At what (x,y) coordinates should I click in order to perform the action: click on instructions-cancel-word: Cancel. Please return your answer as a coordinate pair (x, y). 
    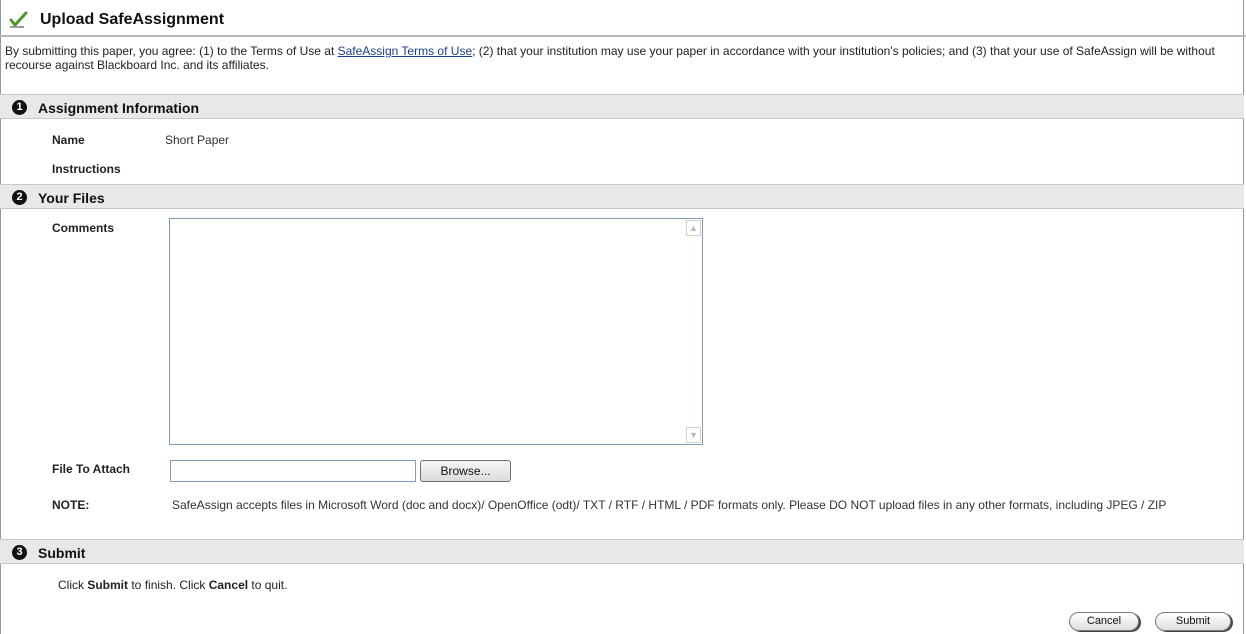
    Looking at the image, I should click on (228, 585).